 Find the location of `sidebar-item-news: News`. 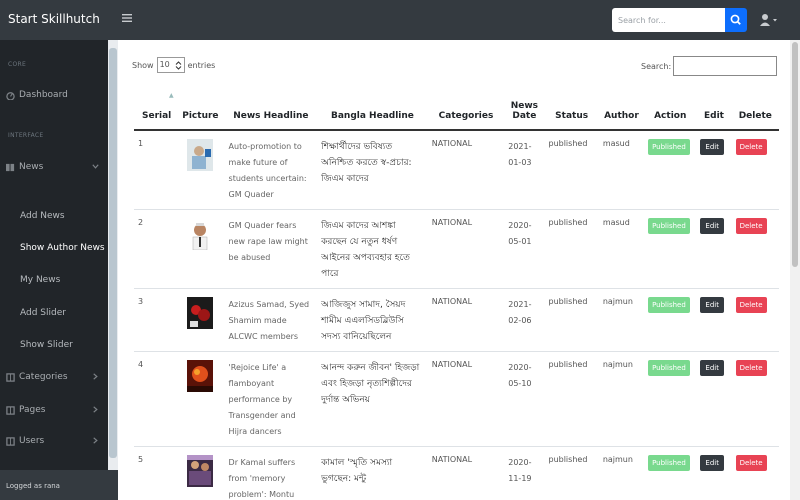

sidebar-item-news: News is located at coordinates (56, 167).